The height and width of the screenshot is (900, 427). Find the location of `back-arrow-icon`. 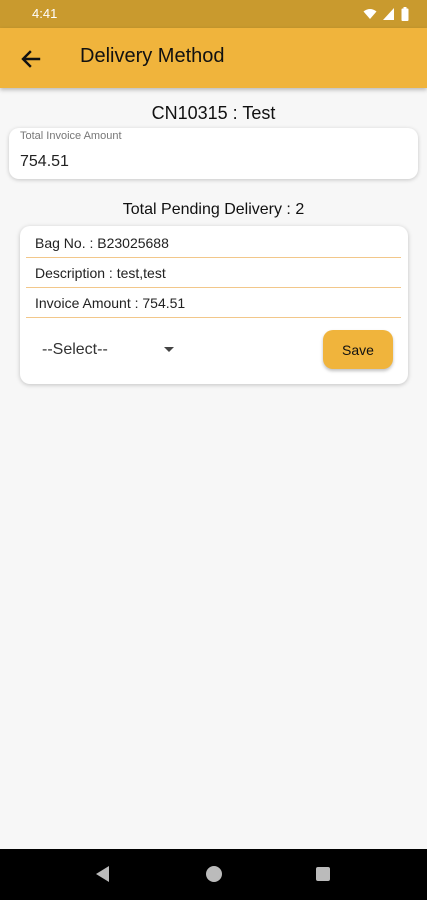

back-arrow-icon is located at coordinates (31, 59).